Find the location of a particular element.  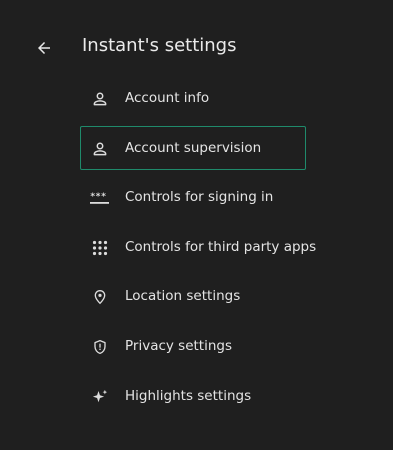

password-icon: *** is located at coordinates (100, 198).